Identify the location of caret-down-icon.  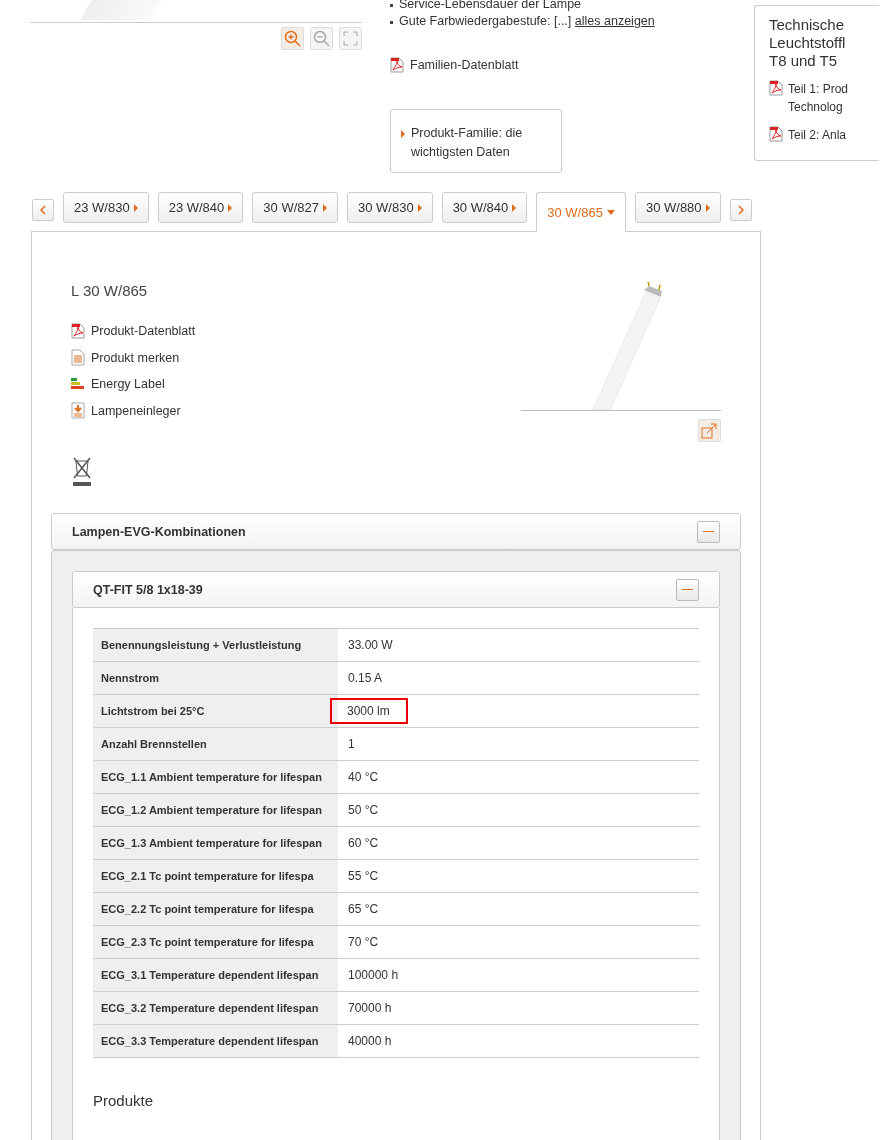
(610, 212).